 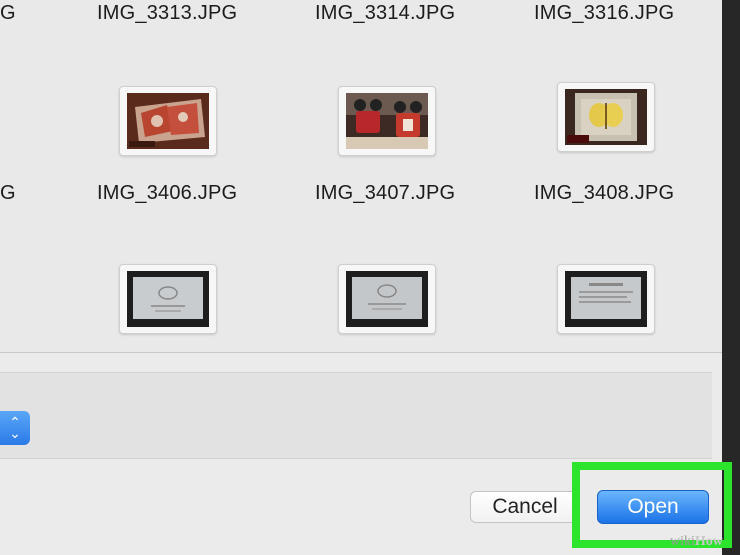 I want to click on chevron-down-icon: ⌄, so click(x=15, y=433).